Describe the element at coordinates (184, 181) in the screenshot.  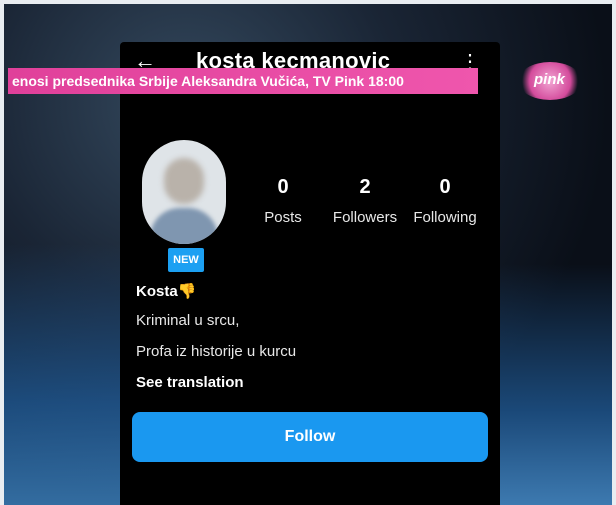
I see `avatar-face` at that location.